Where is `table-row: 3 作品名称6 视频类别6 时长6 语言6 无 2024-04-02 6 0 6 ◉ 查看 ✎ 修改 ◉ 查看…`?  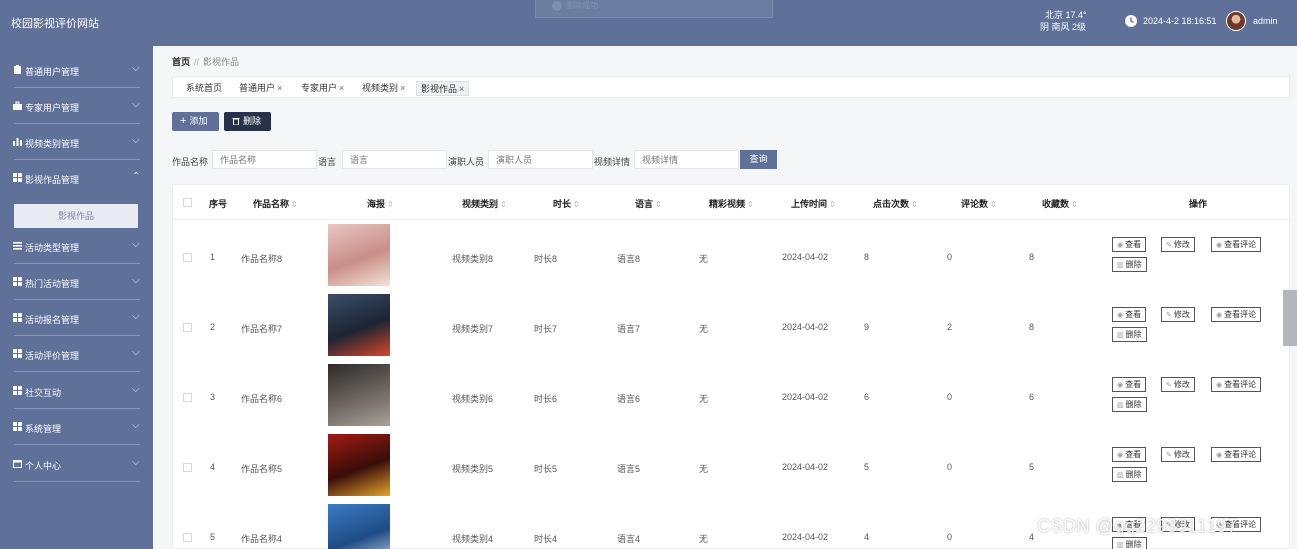
table-row: 3 作品名称6 视频类别6 时长6 语言6 无 2024-04-02 6 0 6 ◉ 查看 ✎ 修改 ◉ 查看… is located at coordinates (732, 396).